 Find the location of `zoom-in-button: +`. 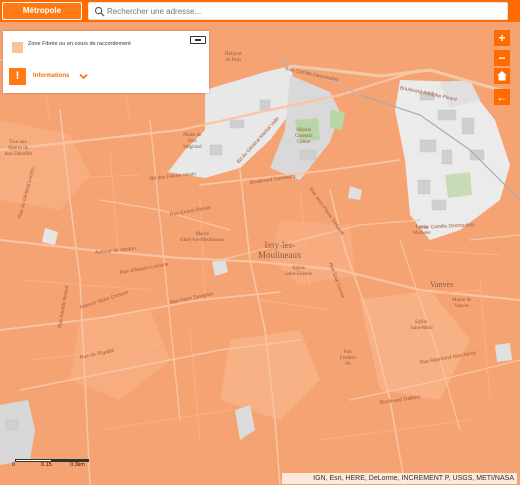

zoom-in-button: + is located at coordinates (502, 38).